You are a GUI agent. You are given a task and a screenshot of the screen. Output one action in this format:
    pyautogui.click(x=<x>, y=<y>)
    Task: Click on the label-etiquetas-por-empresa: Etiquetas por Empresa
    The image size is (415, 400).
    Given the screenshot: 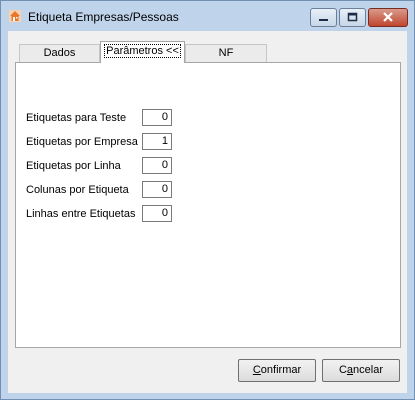 What is the action you would take?
    pyautogui.click(x=82, y=142)
    